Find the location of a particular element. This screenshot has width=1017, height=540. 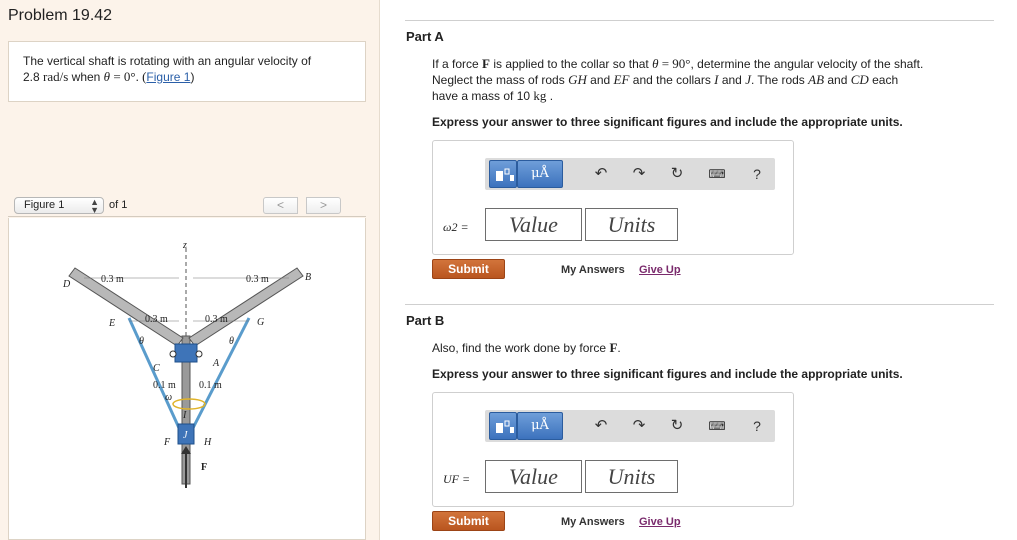

label-dim-5: 0.1 m is located at coordinates (164, 385).